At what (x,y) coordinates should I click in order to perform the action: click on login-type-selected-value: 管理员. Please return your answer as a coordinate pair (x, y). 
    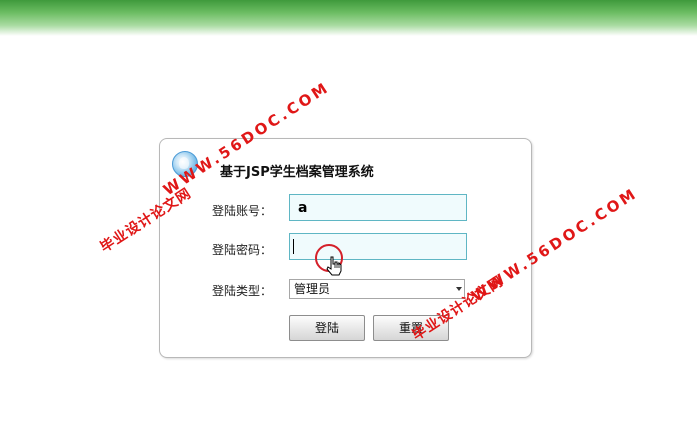
    Looking at the image, I should click on (312, 289).